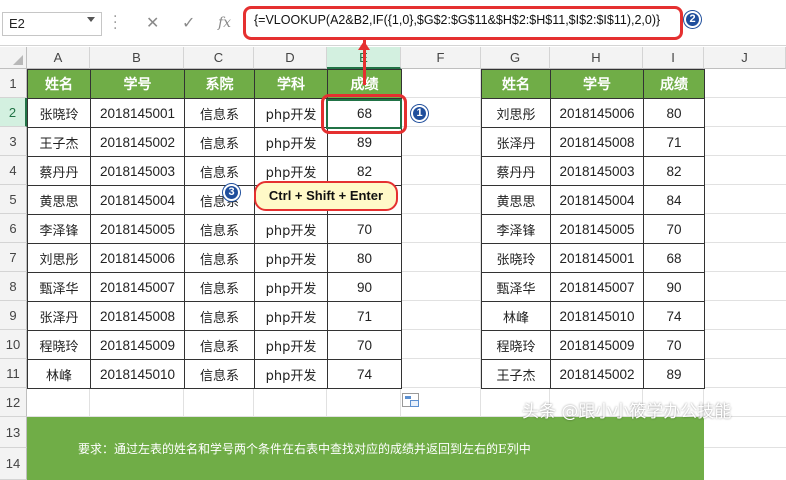  I want to click on header-department: 系院, so click(219, 84).